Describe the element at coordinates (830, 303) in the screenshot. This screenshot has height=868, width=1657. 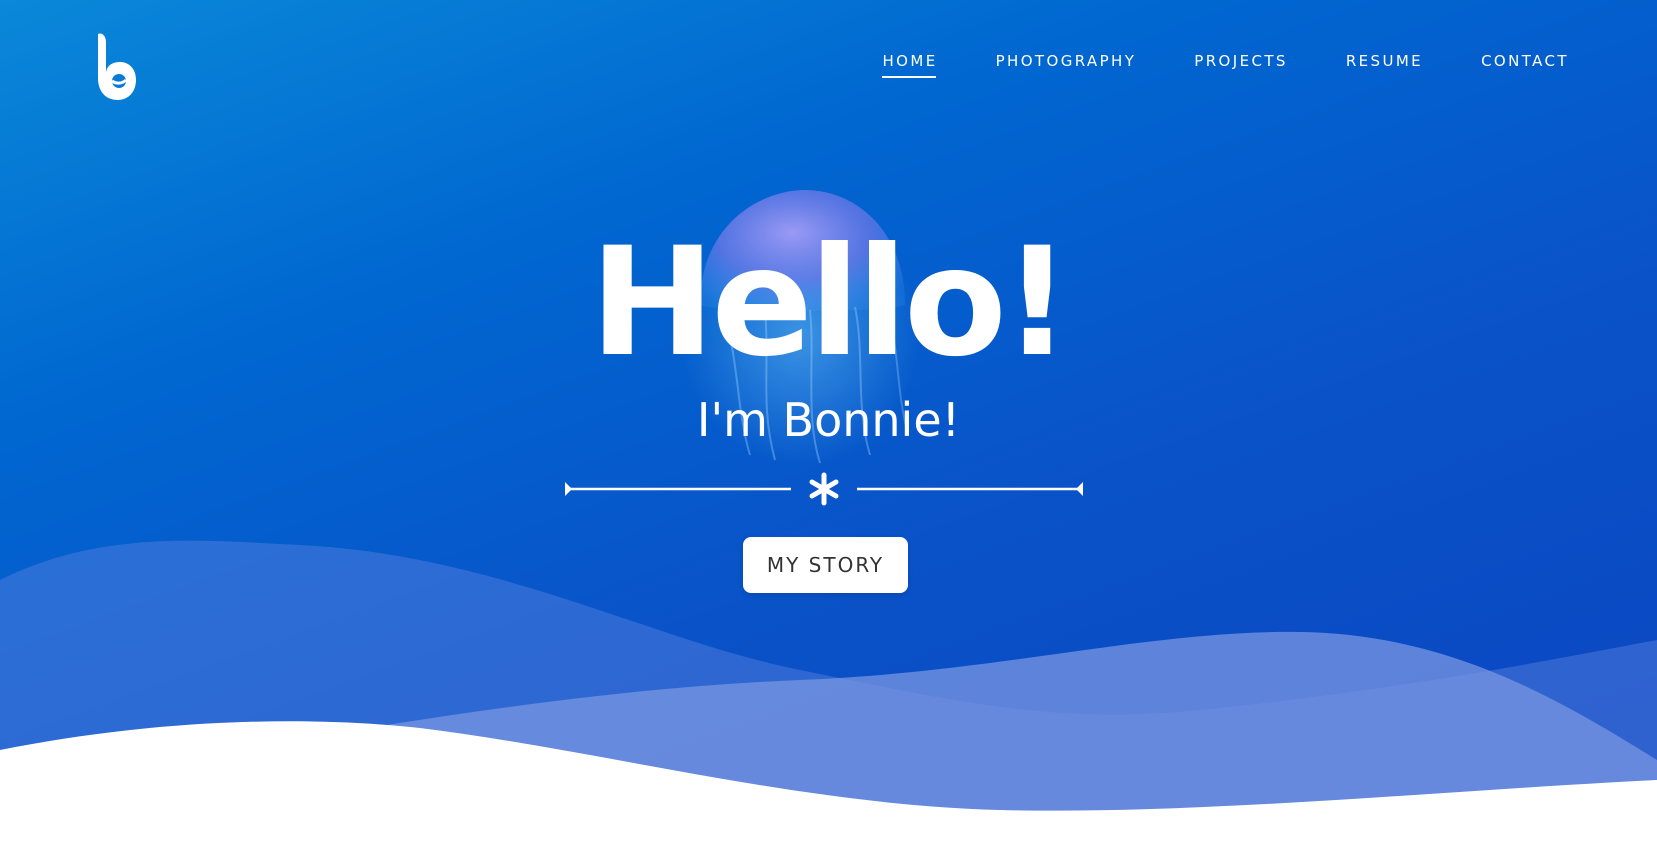
I see `hero-headline: Hello!` at that location.